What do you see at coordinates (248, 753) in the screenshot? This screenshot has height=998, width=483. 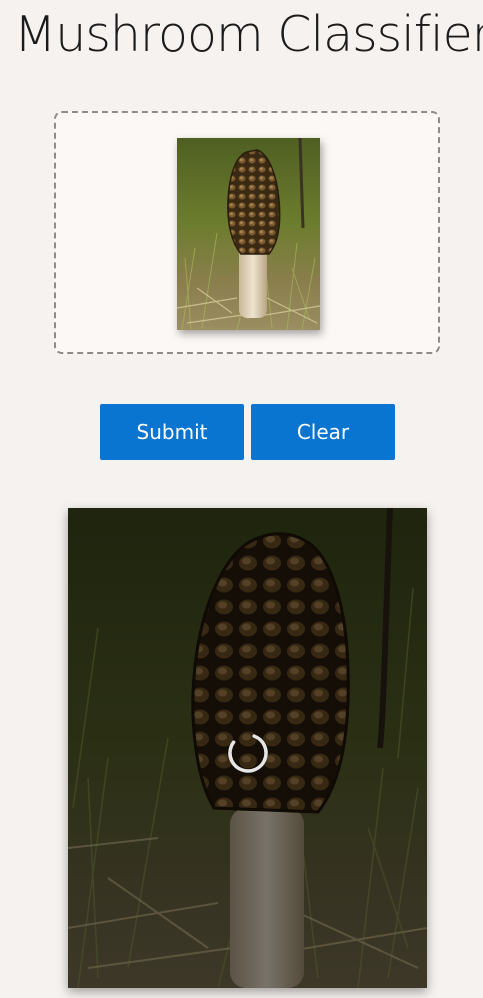 I see `loading-spinner-icon` at bounding box center [248, 753].